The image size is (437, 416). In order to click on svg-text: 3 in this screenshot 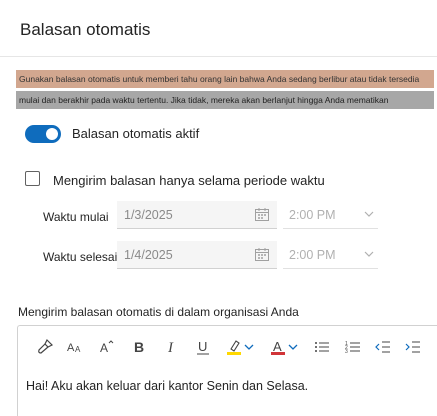, I will do `click(346, 352)`.